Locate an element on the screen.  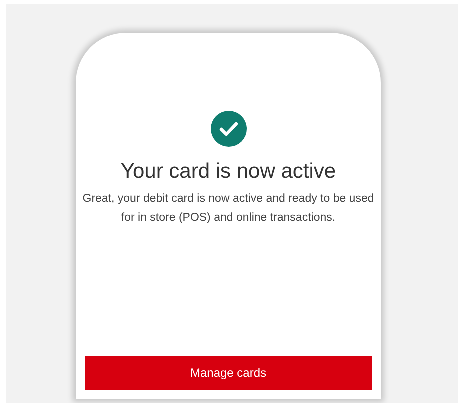
check-circle-icon is located at coordinates (228, 129).